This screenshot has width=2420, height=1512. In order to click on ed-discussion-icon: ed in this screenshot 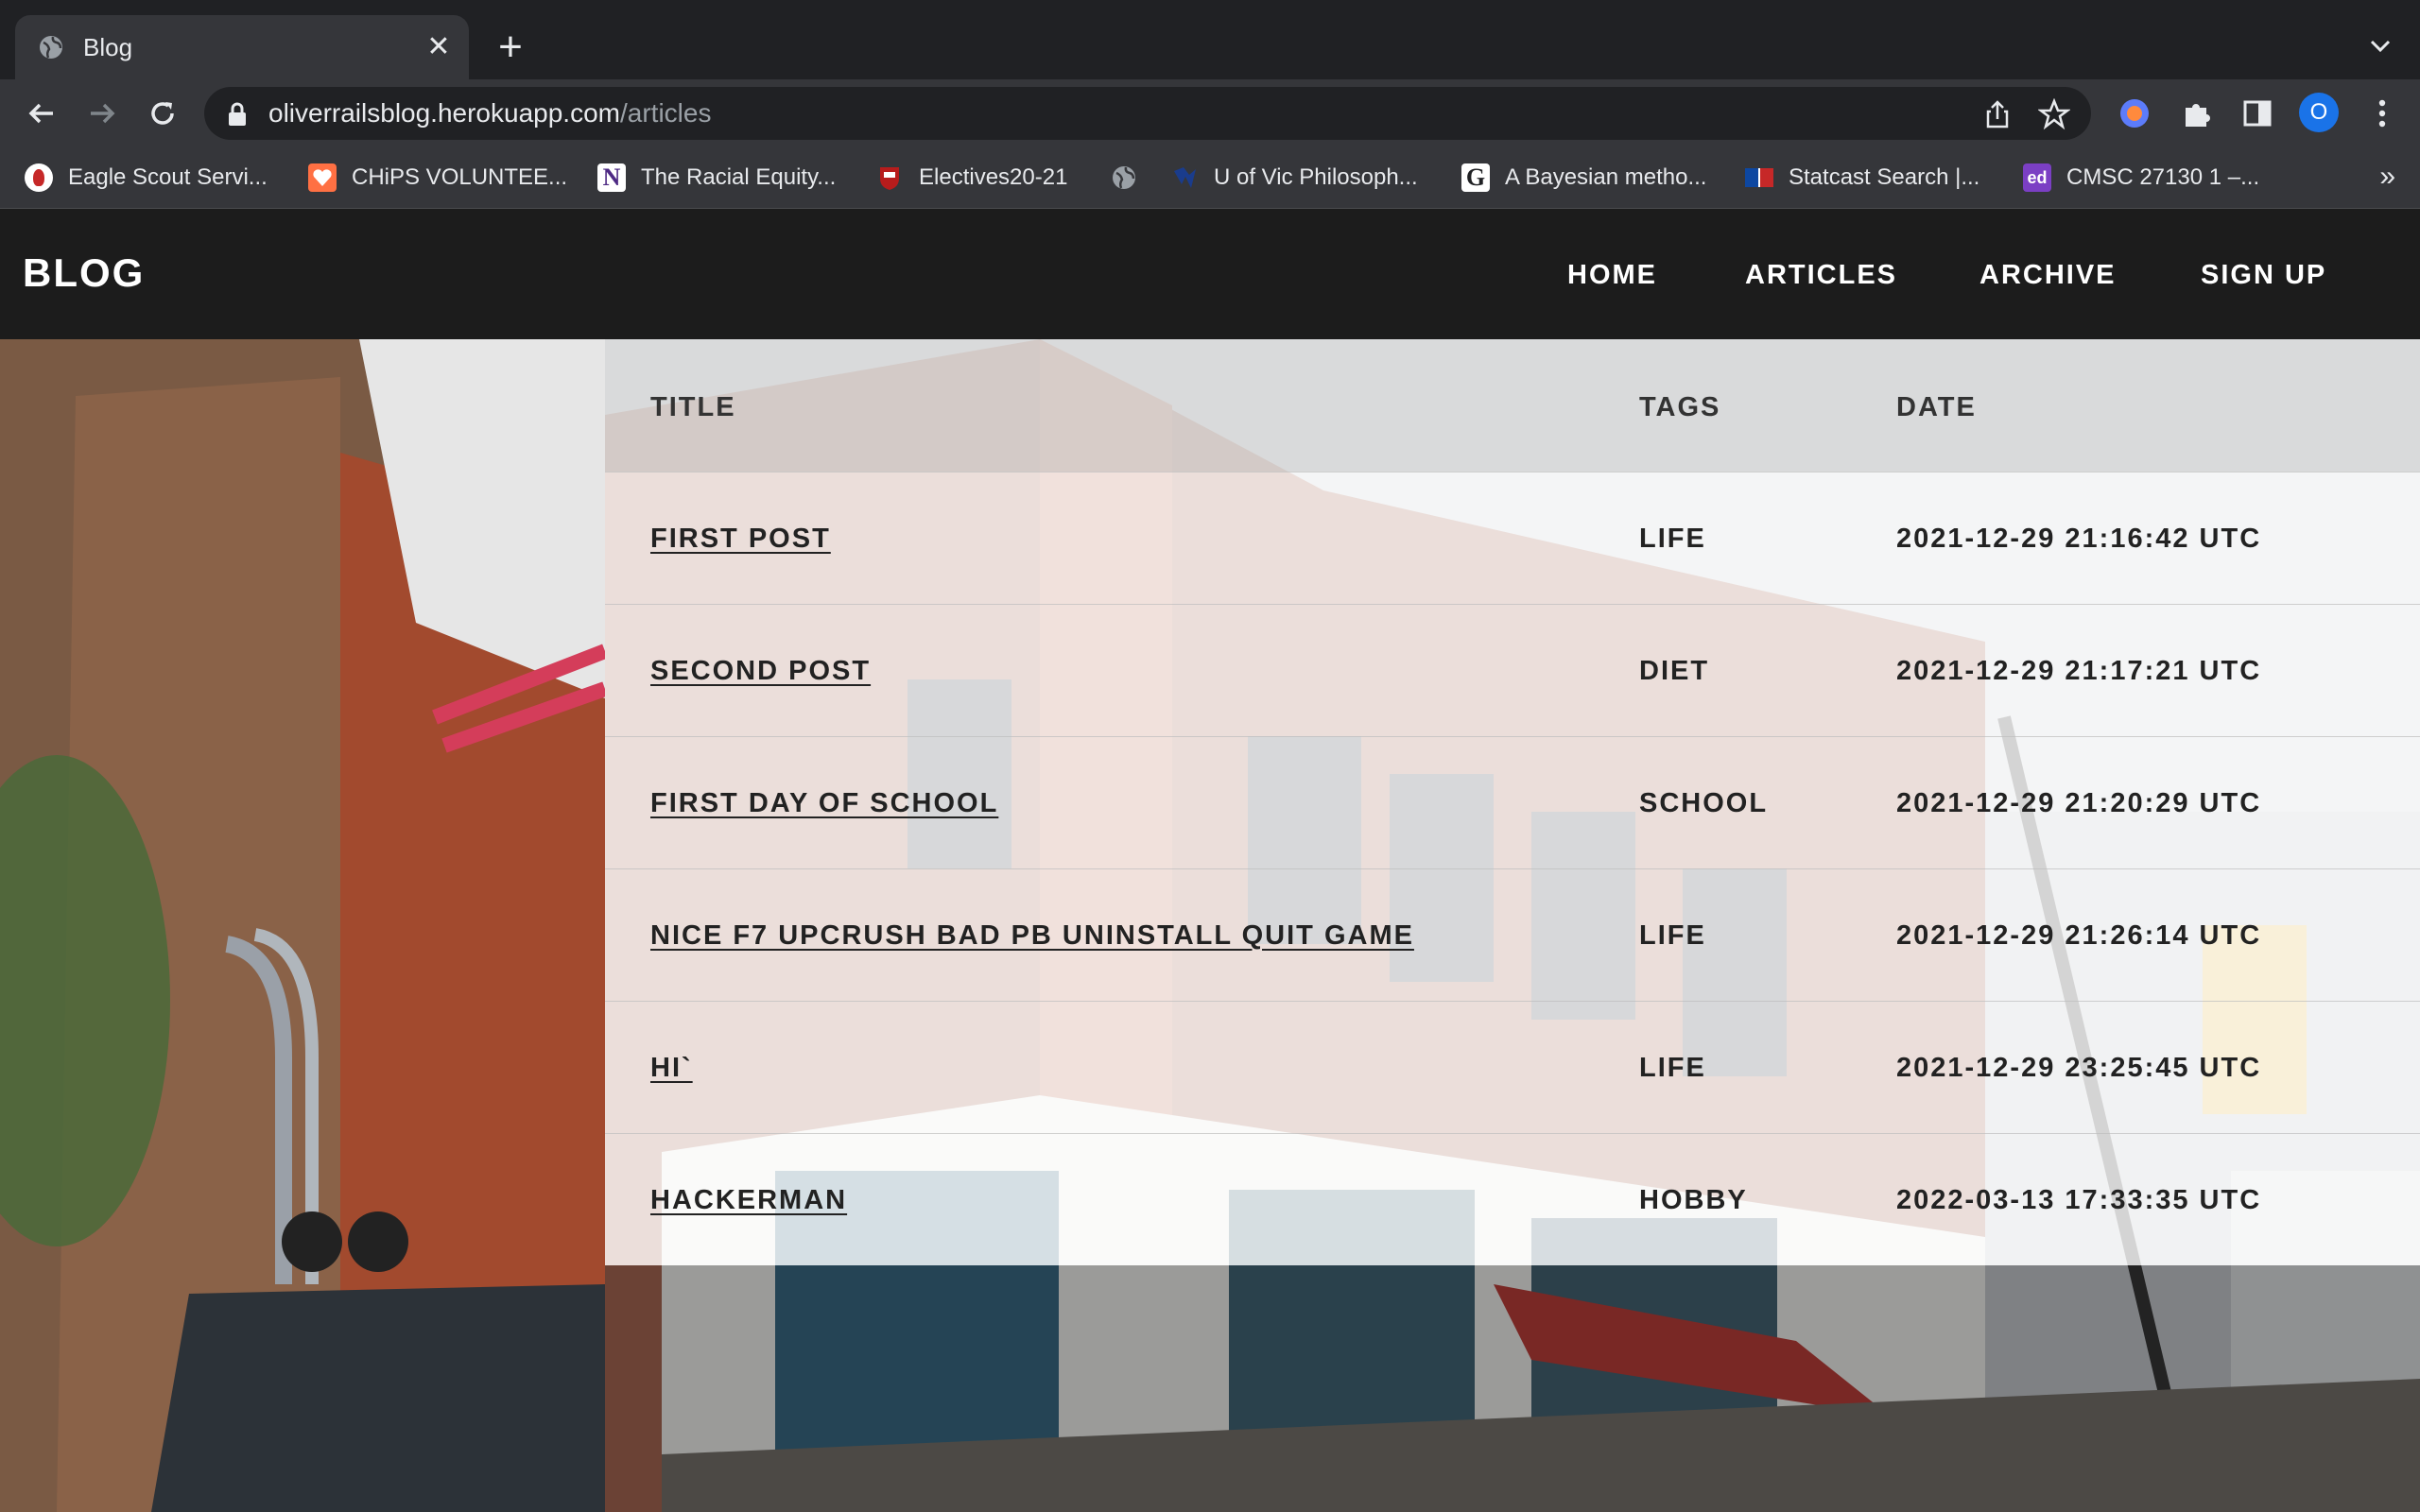, I will do `click(2037, 177)`.